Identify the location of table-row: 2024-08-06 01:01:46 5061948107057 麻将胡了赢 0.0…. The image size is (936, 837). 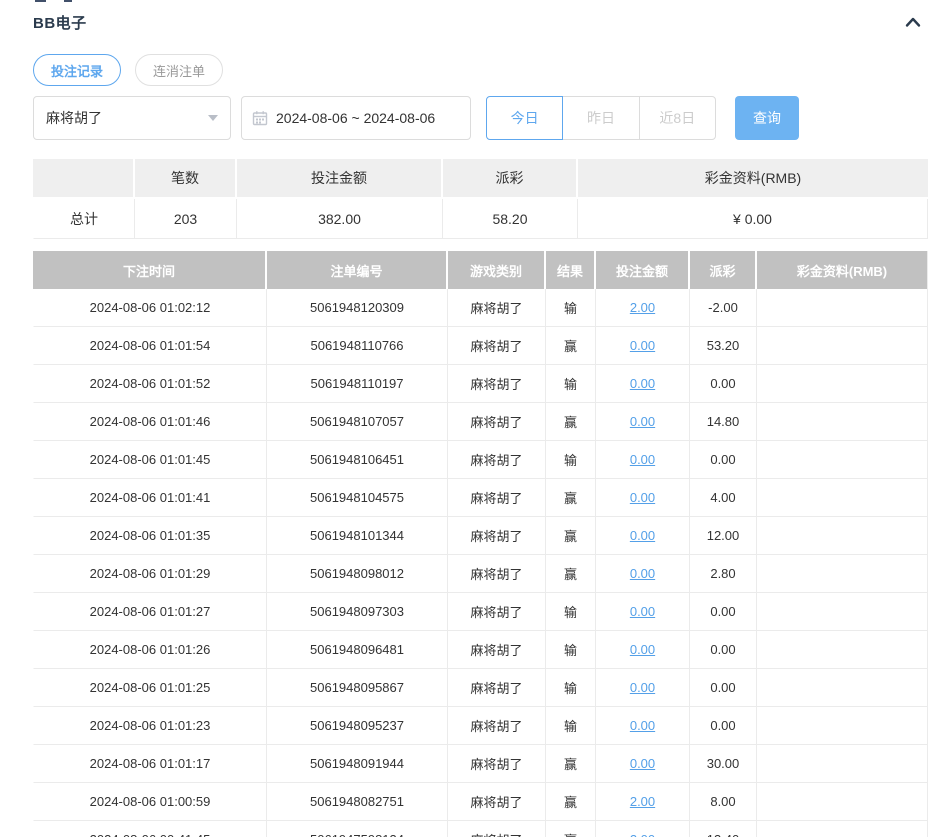
(480, 422).